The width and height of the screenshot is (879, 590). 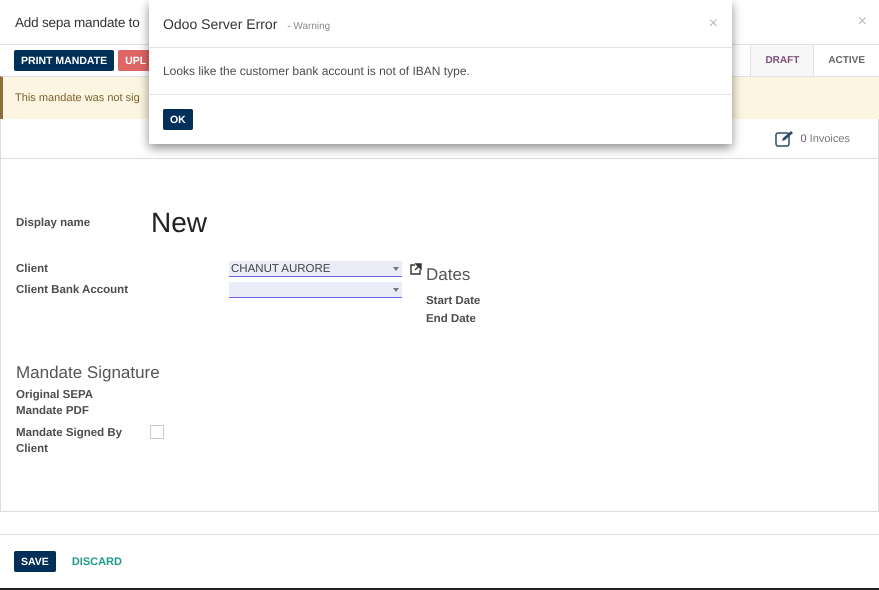 I want to click on record-name: New, so click(x=179, y=223).